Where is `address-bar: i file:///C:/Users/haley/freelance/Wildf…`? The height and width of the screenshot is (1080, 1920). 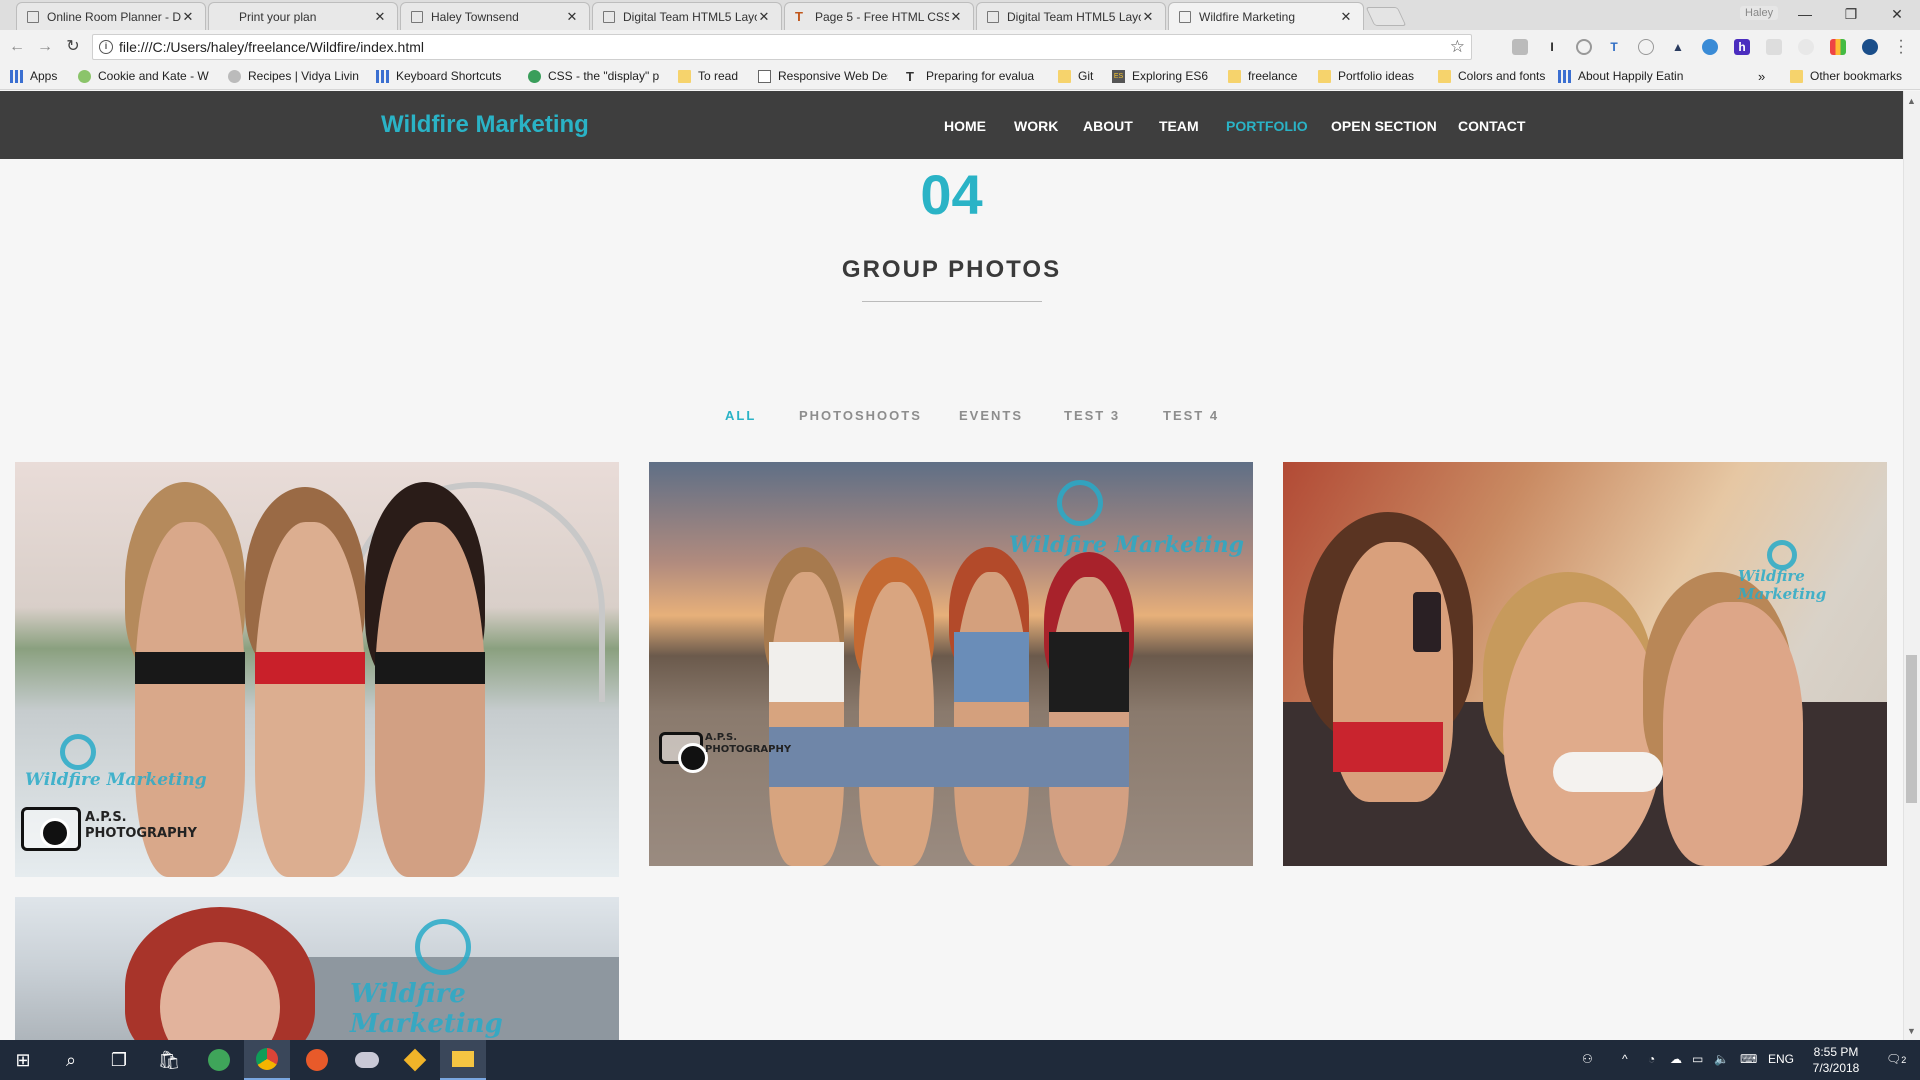
address-bar: i file:///C:/Users/haley/freelance/Wildf… is located at coordinates (782, 47).